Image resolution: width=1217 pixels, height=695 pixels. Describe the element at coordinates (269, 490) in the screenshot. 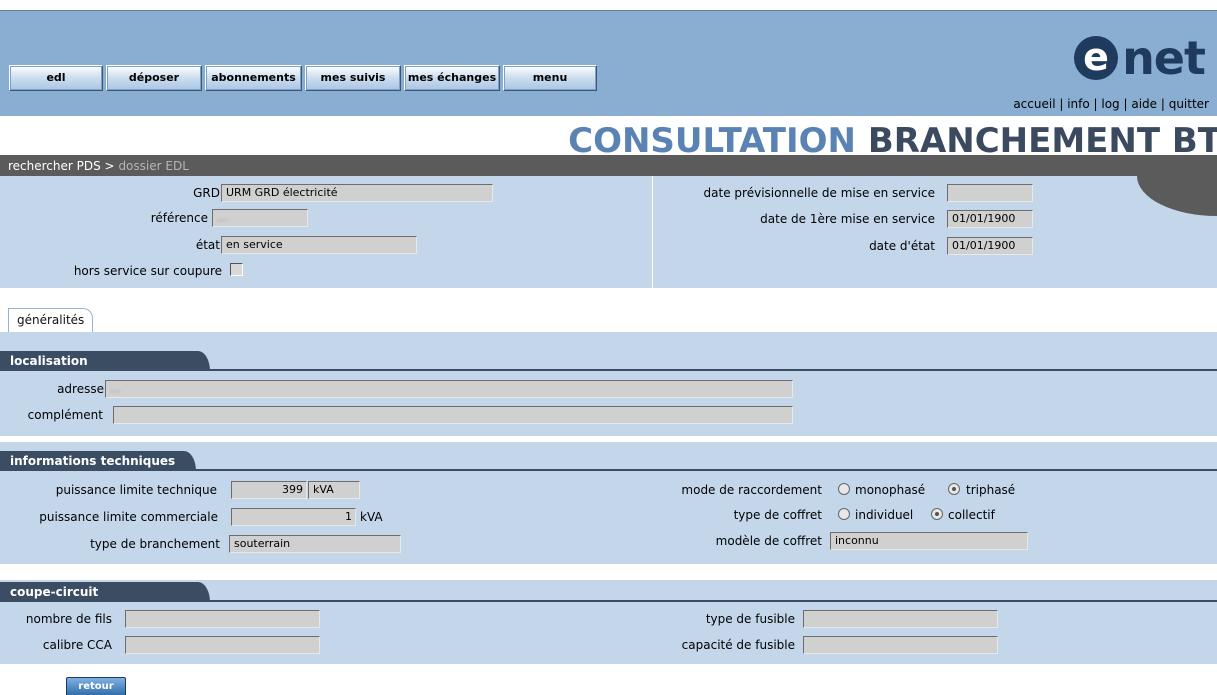

I see `plt-field: 399` at that location.